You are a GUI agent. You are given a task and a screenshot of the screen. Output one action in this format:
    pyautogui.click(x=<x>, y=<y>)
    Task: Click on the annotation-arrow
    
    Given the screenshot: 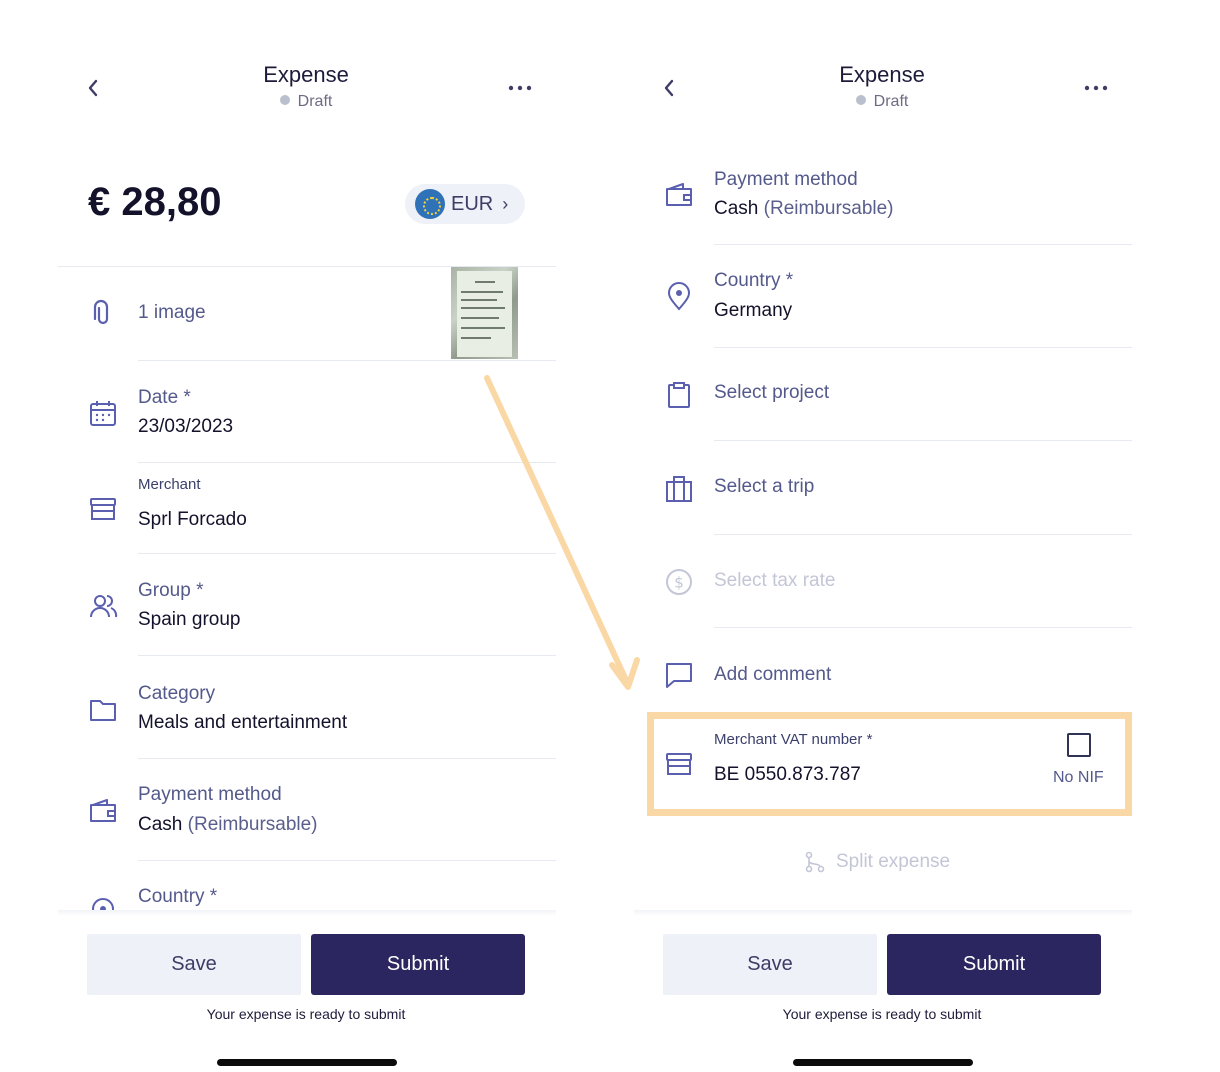 What is the action you would take?
    pyautogui.click(x=562, y=532)
    